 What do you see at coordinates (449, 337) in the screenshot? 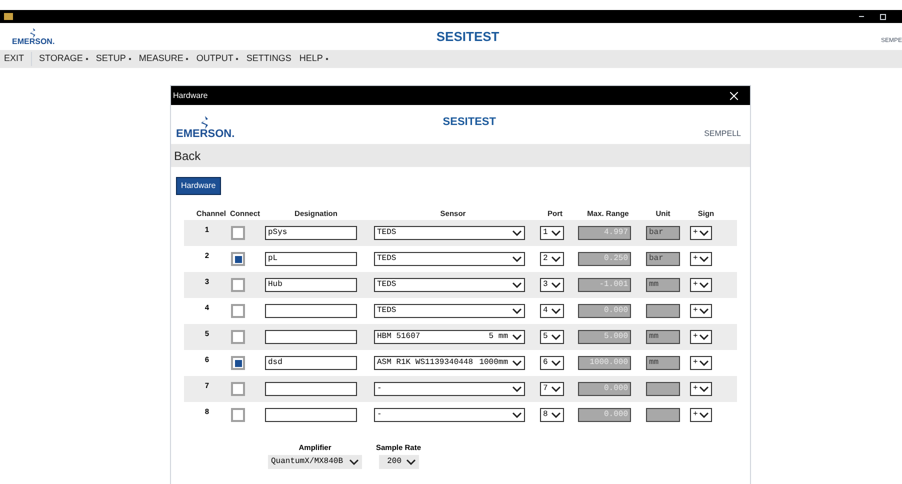
I see `sensor-dropdown: HBM 51607 5 mm` at bounding box center [449, 337].